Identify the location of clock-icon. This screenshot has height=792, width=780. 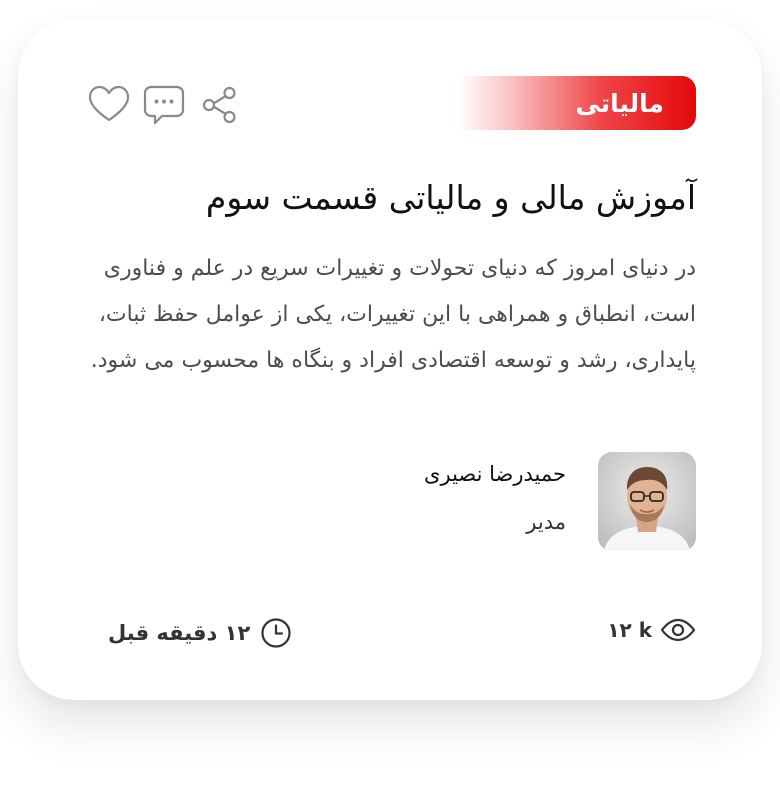
(276, 633).